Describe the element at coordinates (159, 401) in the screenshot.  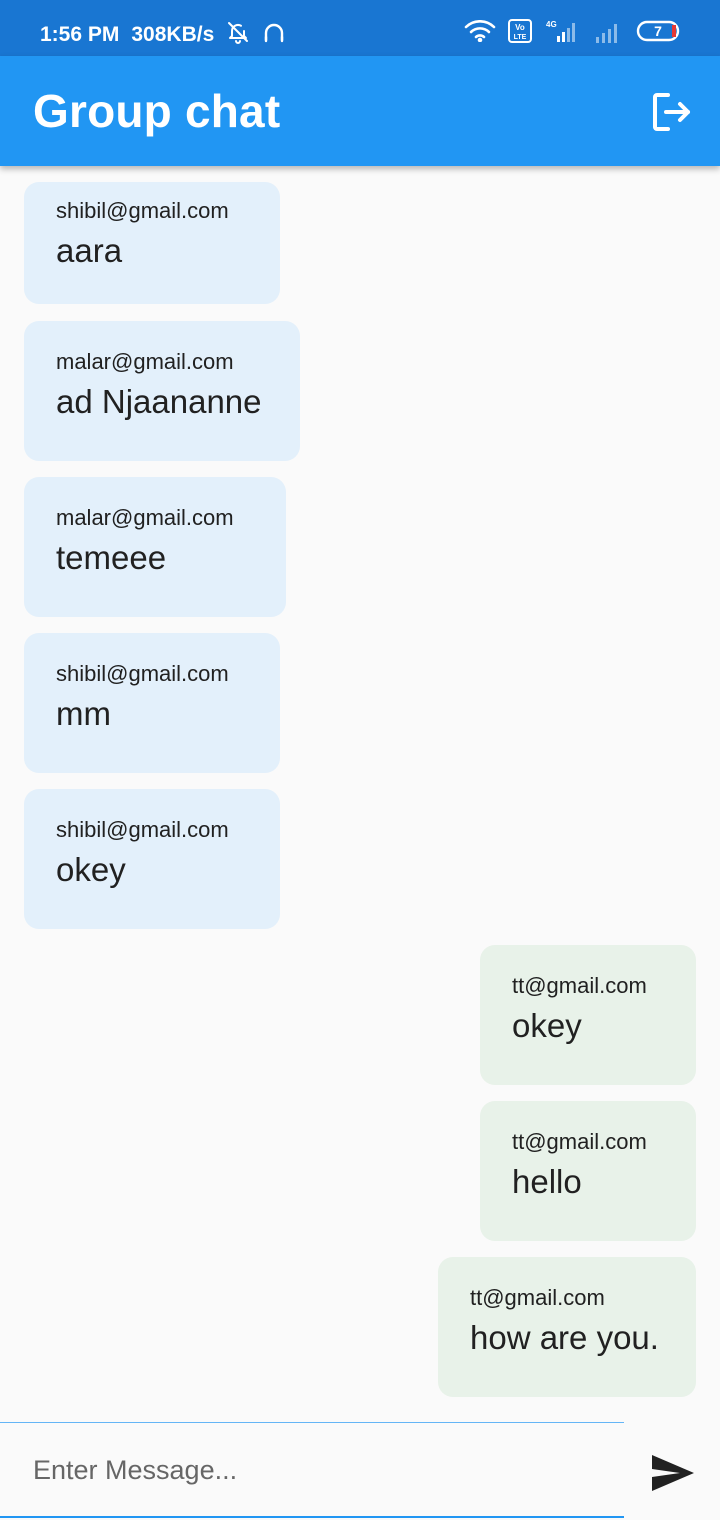
I see `message-text: ad Njaananne` at that location.